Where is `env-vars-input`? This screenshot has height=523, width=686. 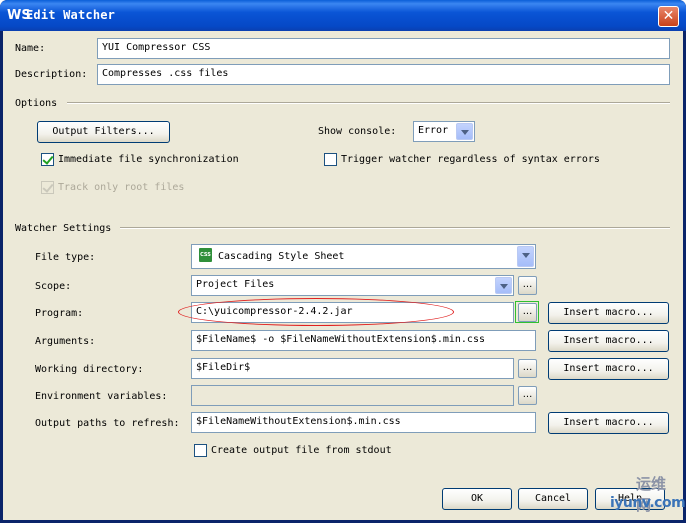 env-vars-input is located at coordinates (352, 395).